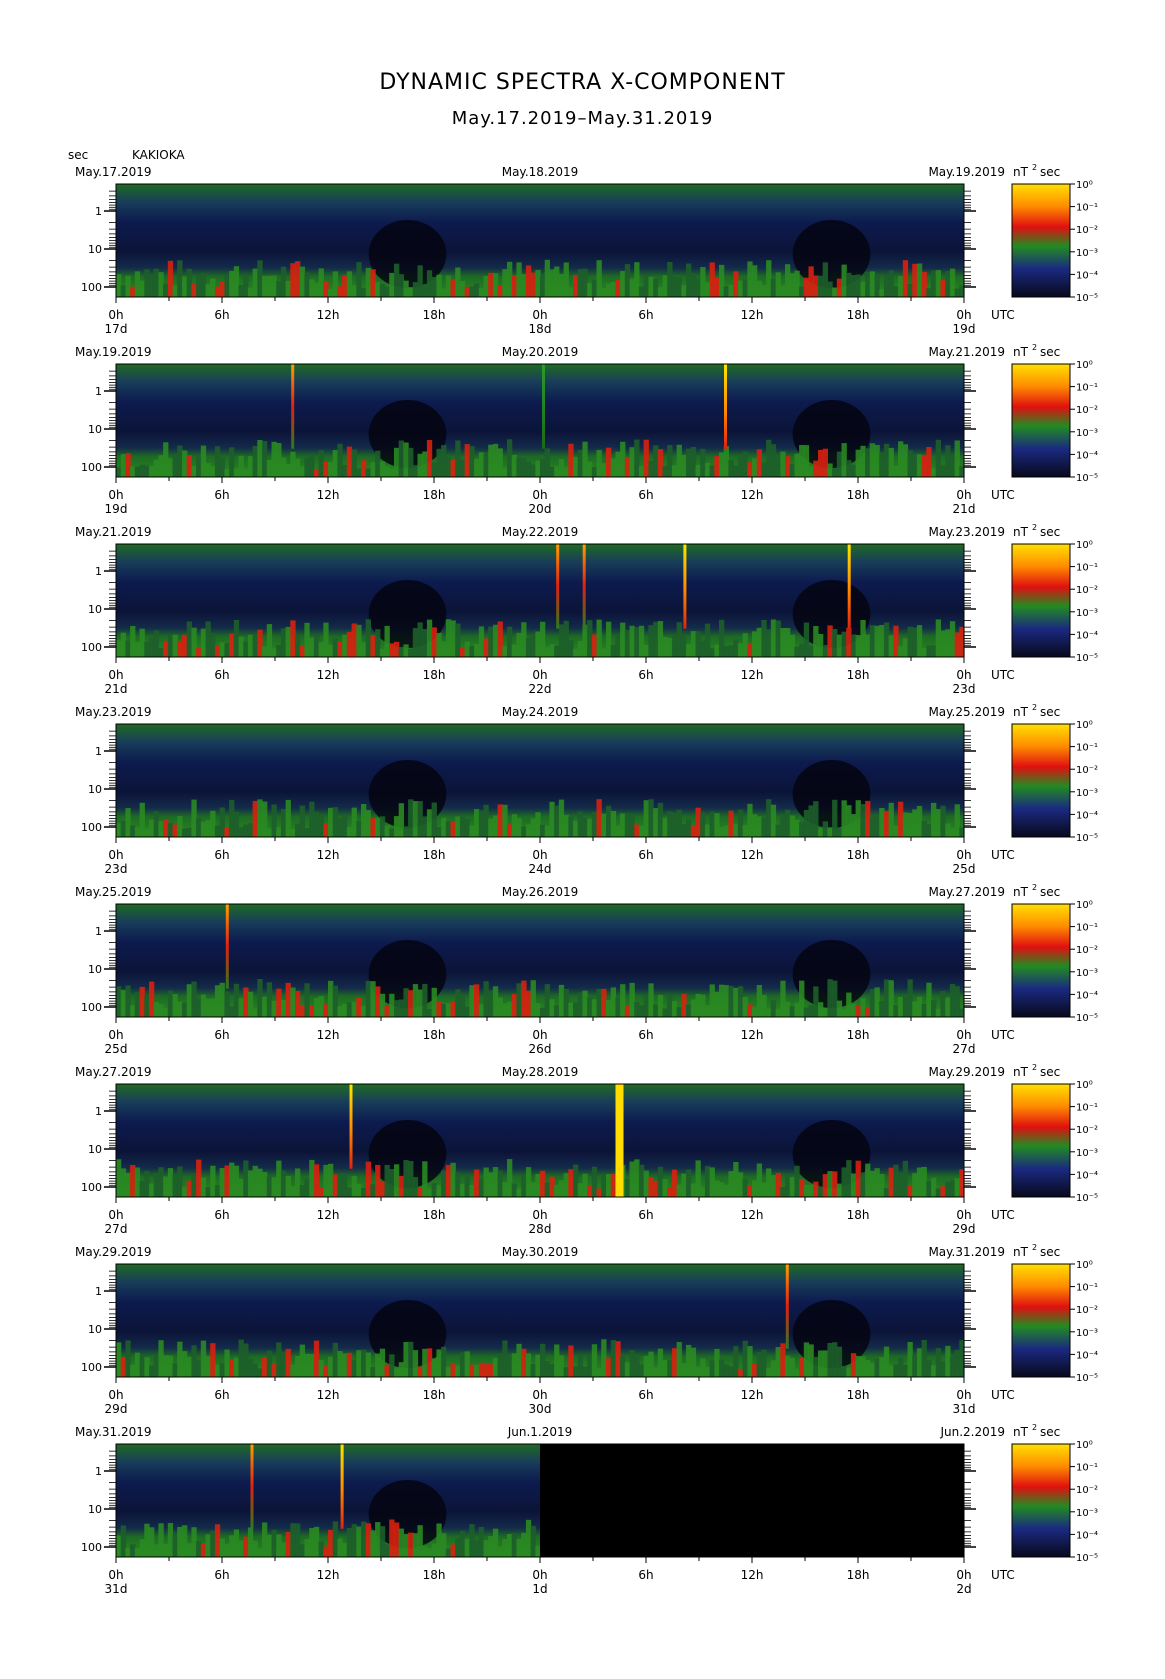 Image resolution: width=1165 pixels, height=1679 pixels. What do you see at coordinates (1034, 1247) in the screenshot?
I see `power-unit-exp: 2` at bounding box center [1034, 1247].